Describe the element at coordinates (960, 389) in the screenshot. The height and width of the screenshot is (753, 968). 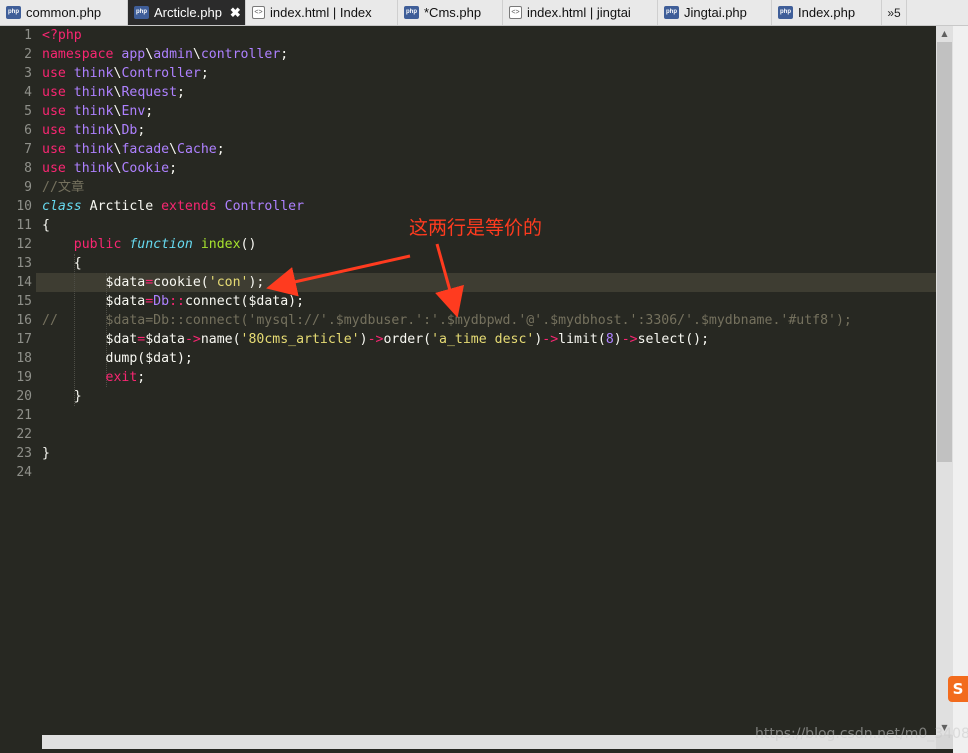
I see `window-edge` at that location.